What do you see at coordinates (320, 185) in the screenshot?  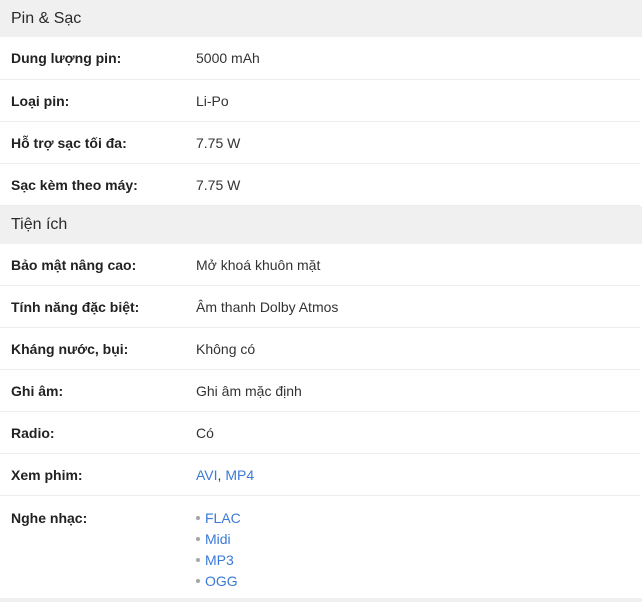 I see `spec-row-included-charger: Sạc kèm theo máy: 7.75 W` at bounding box center [320, 185].